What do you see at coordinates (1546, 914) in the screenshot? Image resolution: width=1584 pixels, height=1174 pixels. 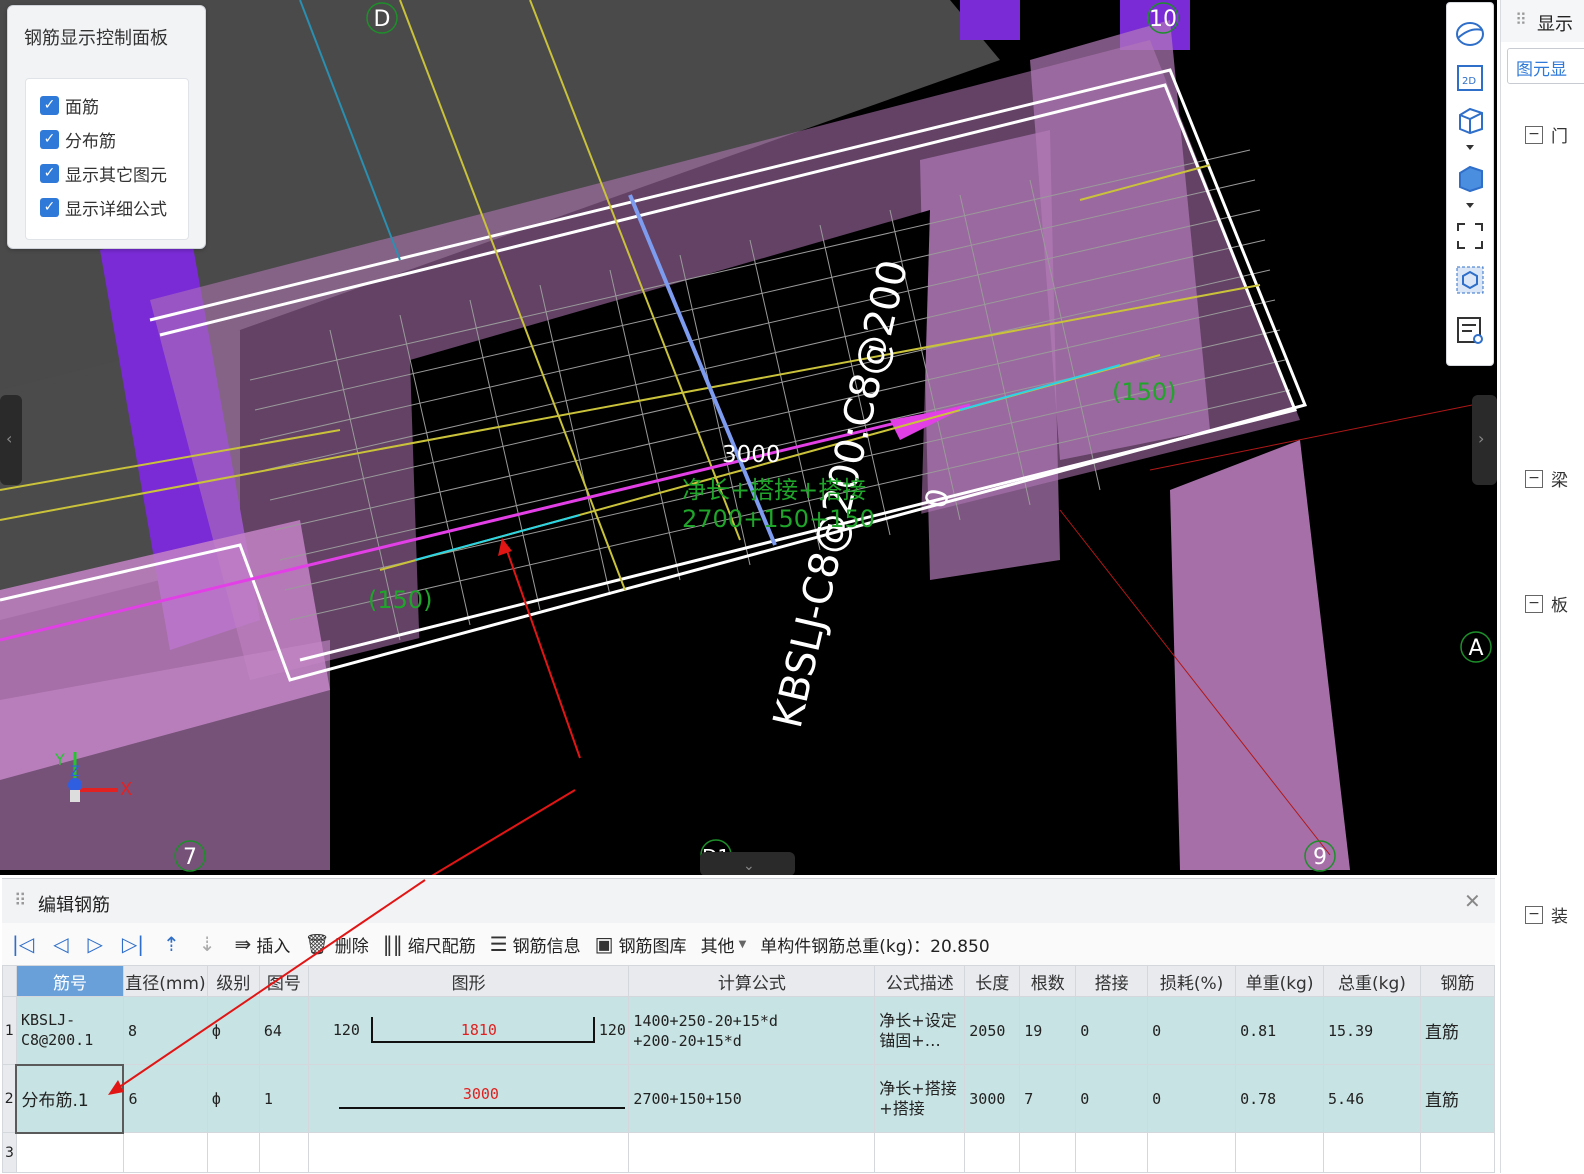 I see `tree-group-decoration: − 装` at bounding box center [1546, 914].